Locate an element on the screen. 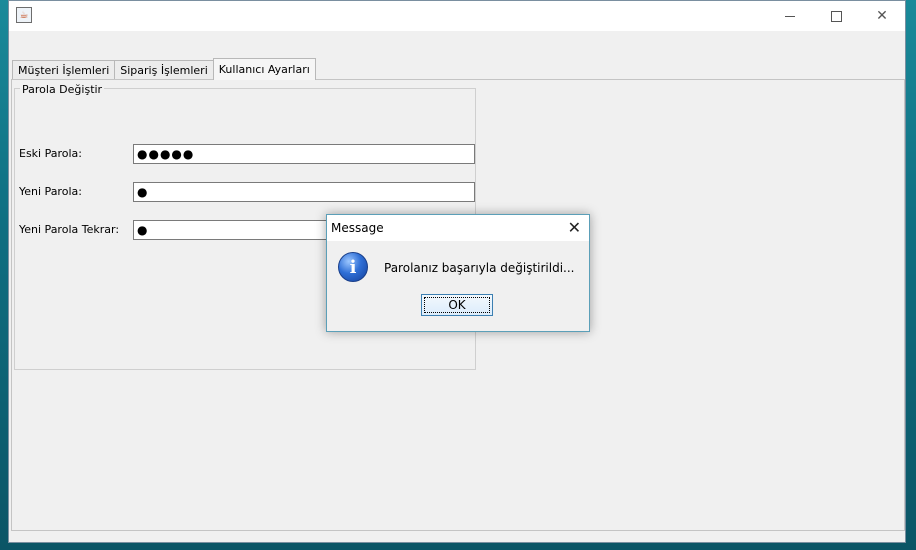  tab-kullanici-ayarlari: Kullanıcı Ayarları is located at coordinates (264, 69).